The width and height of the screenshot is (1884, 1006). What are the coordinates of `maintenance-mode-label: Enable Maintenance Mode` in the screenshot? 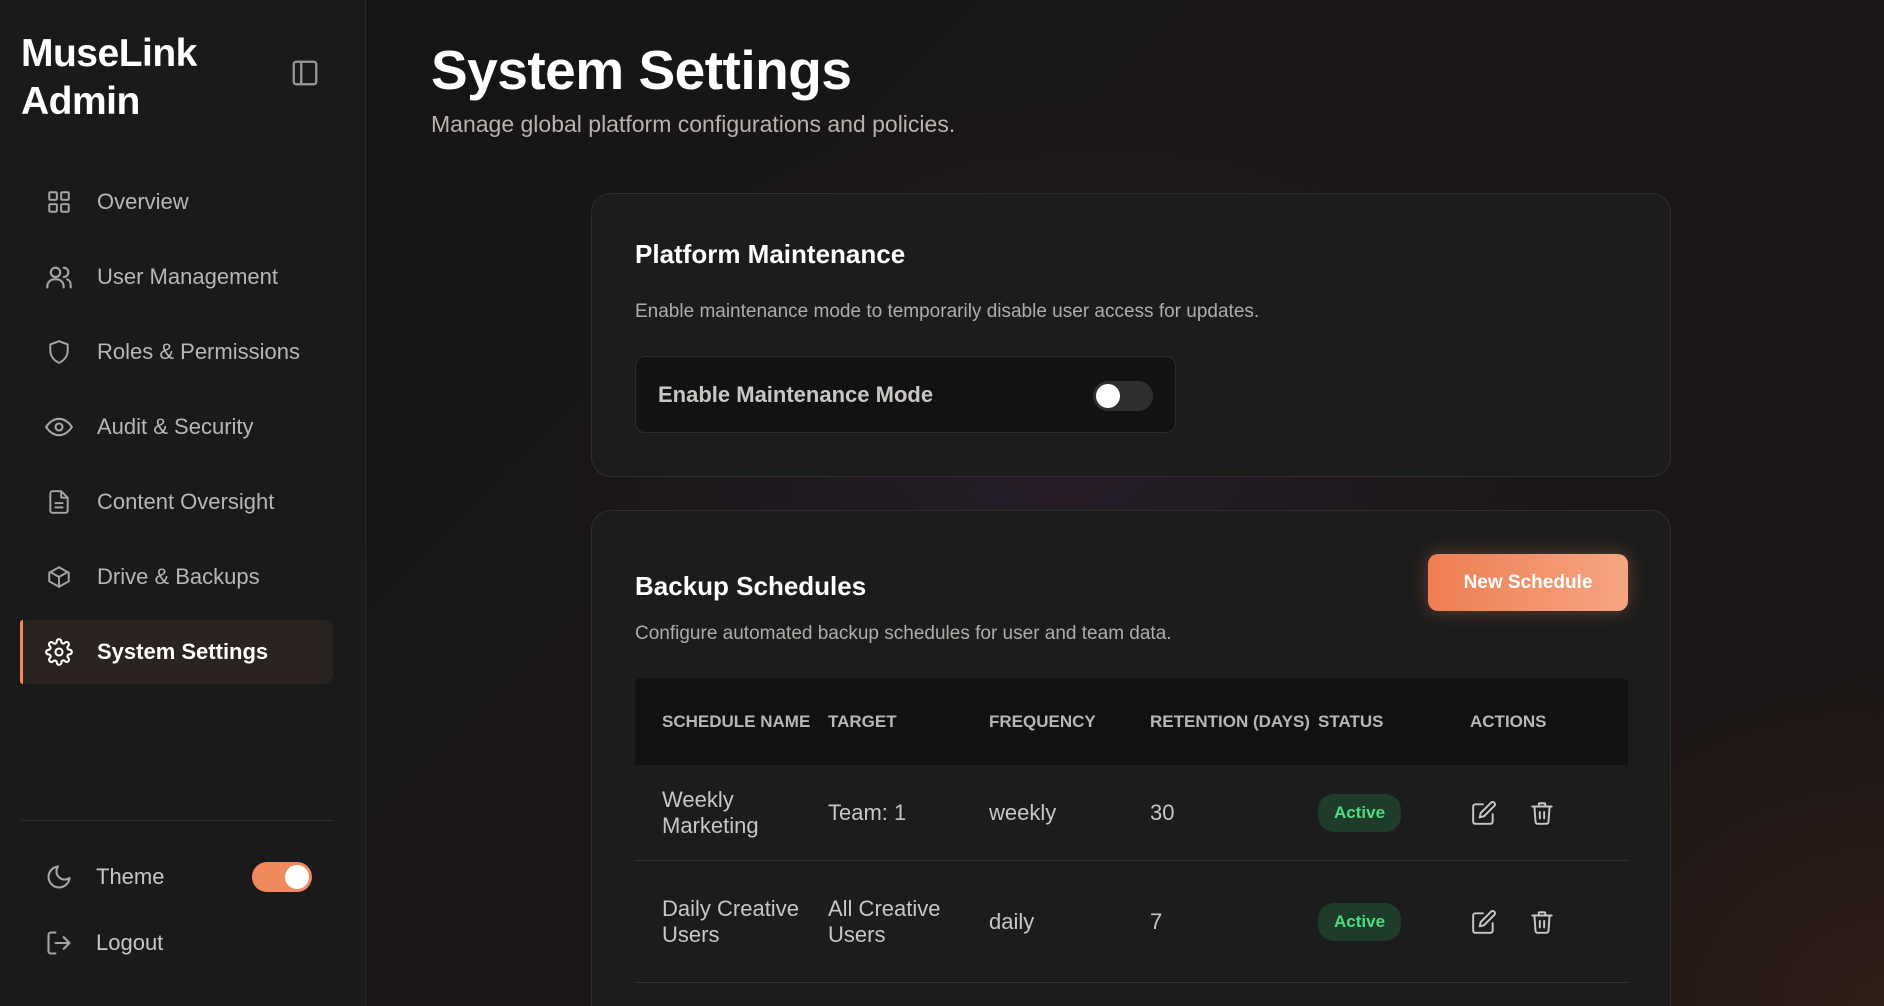 It's located at (796, 394).